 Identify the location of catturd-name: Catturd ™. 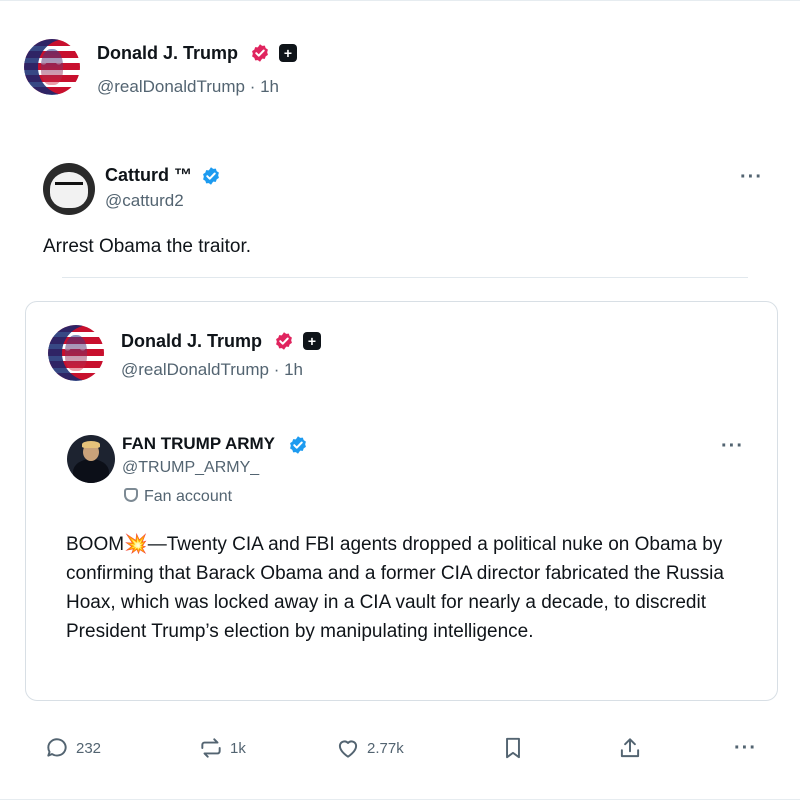
(148, 175).